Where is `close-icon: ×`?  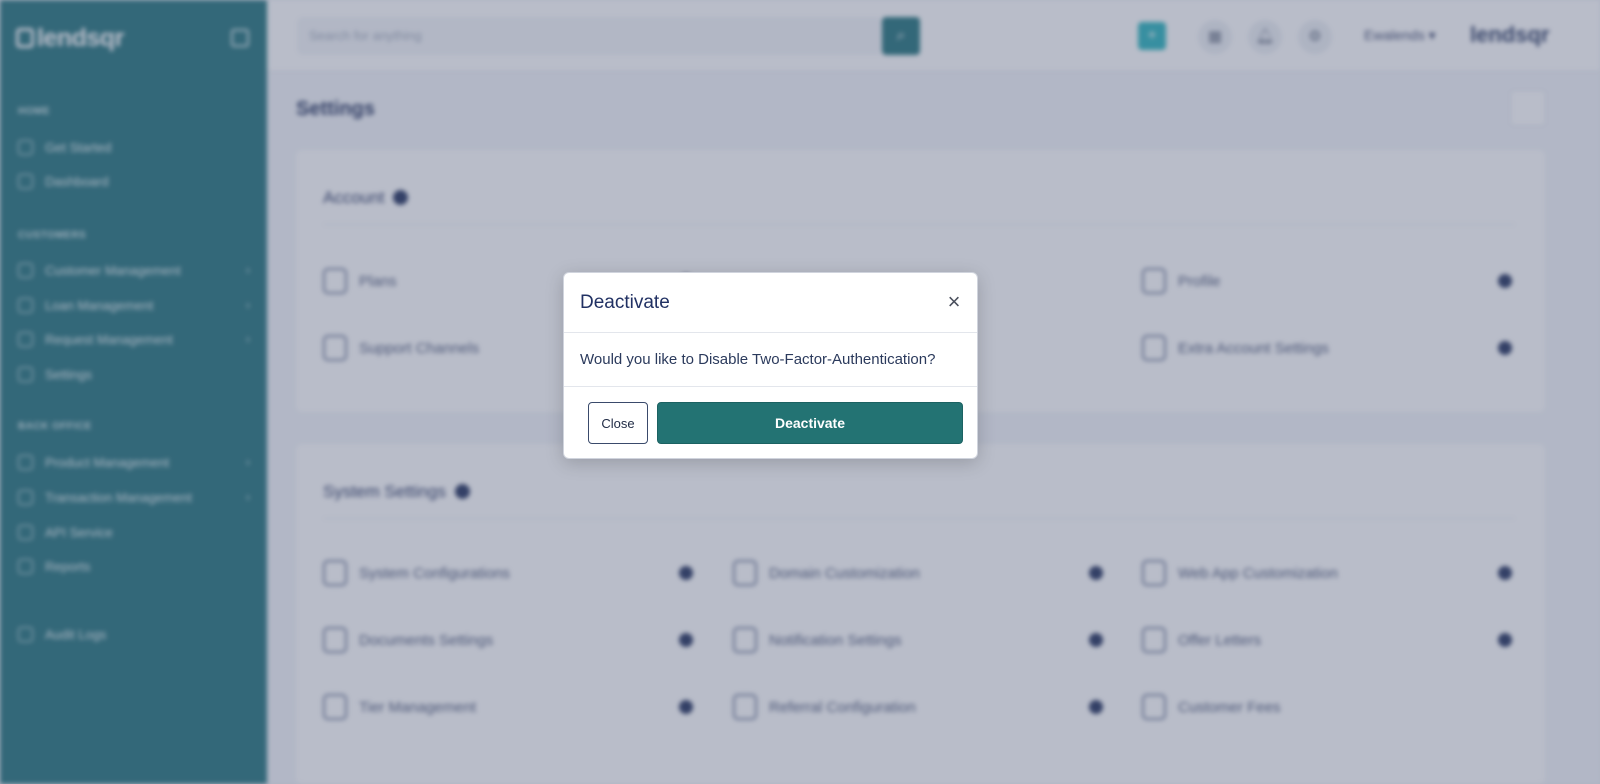 close-icon: × is located at coordinates (954, 302).